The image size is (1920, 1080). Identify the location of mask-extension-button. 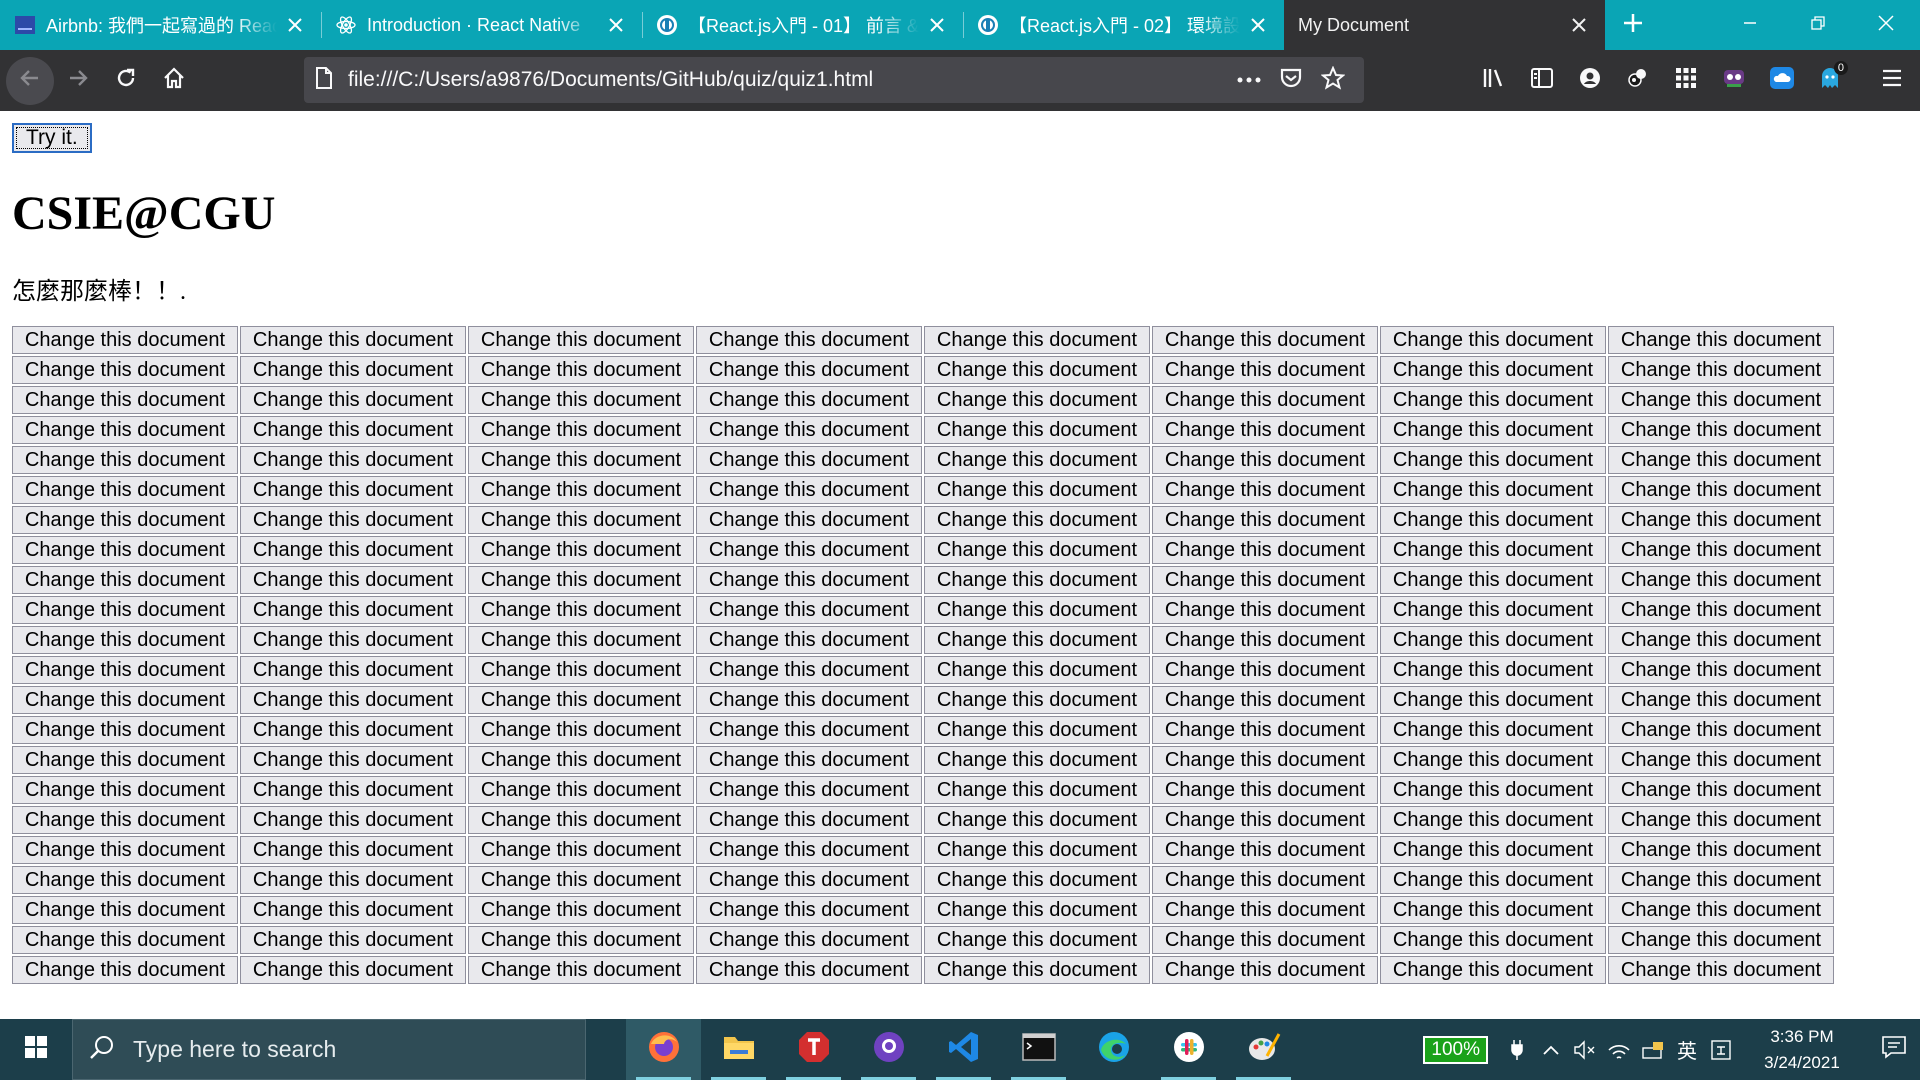
(1734, 81).